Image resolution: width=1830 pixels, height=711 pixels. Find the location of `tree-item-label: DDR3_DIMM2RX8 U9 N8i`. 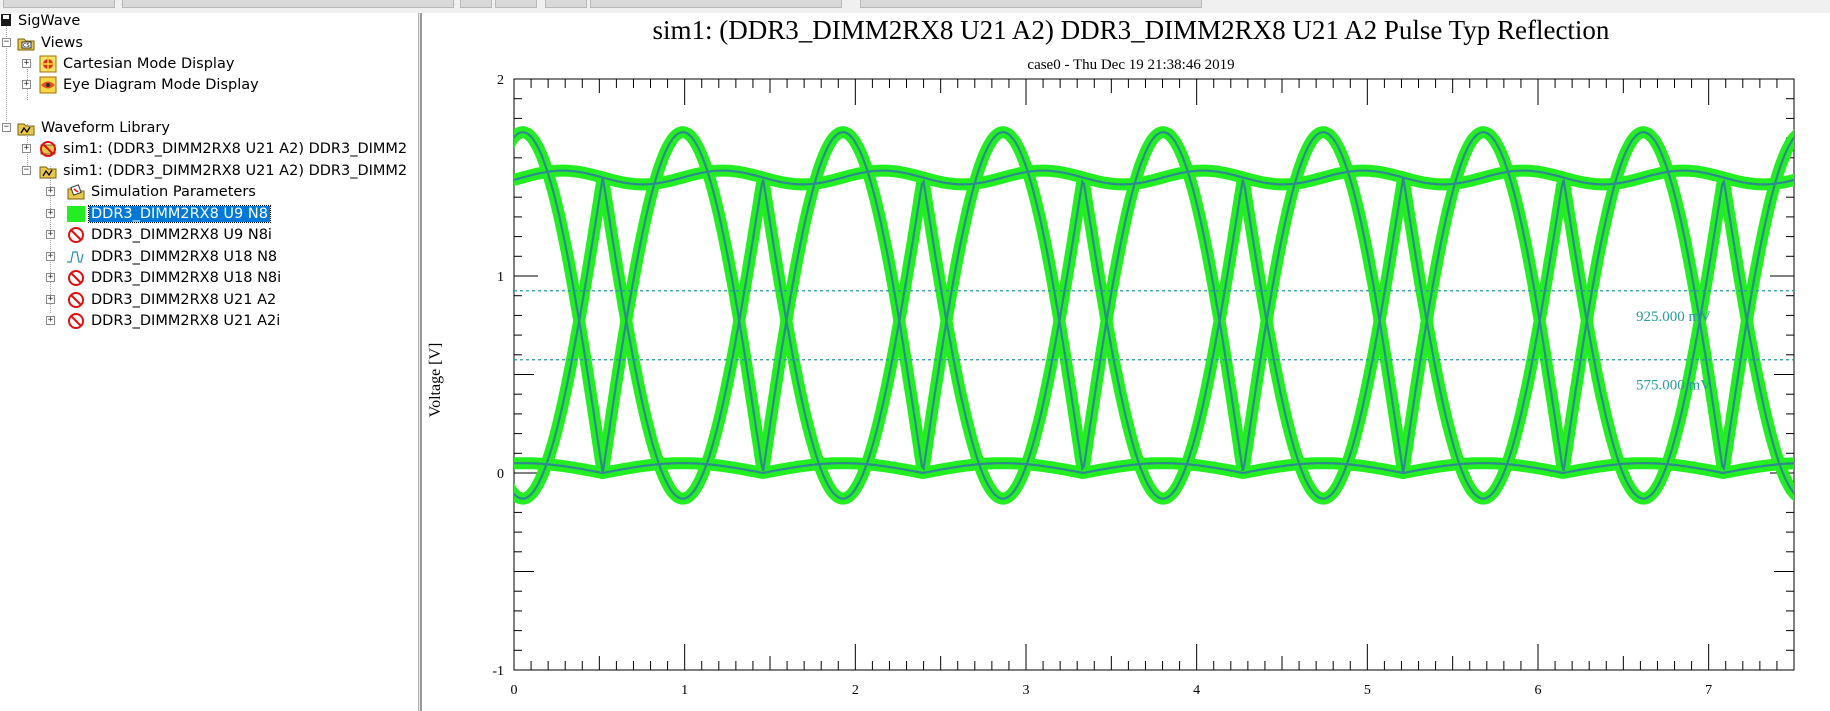

tree-item-label: DDR3_DIMM2RX8 U9 N8i is located at coordinates (181, 235).